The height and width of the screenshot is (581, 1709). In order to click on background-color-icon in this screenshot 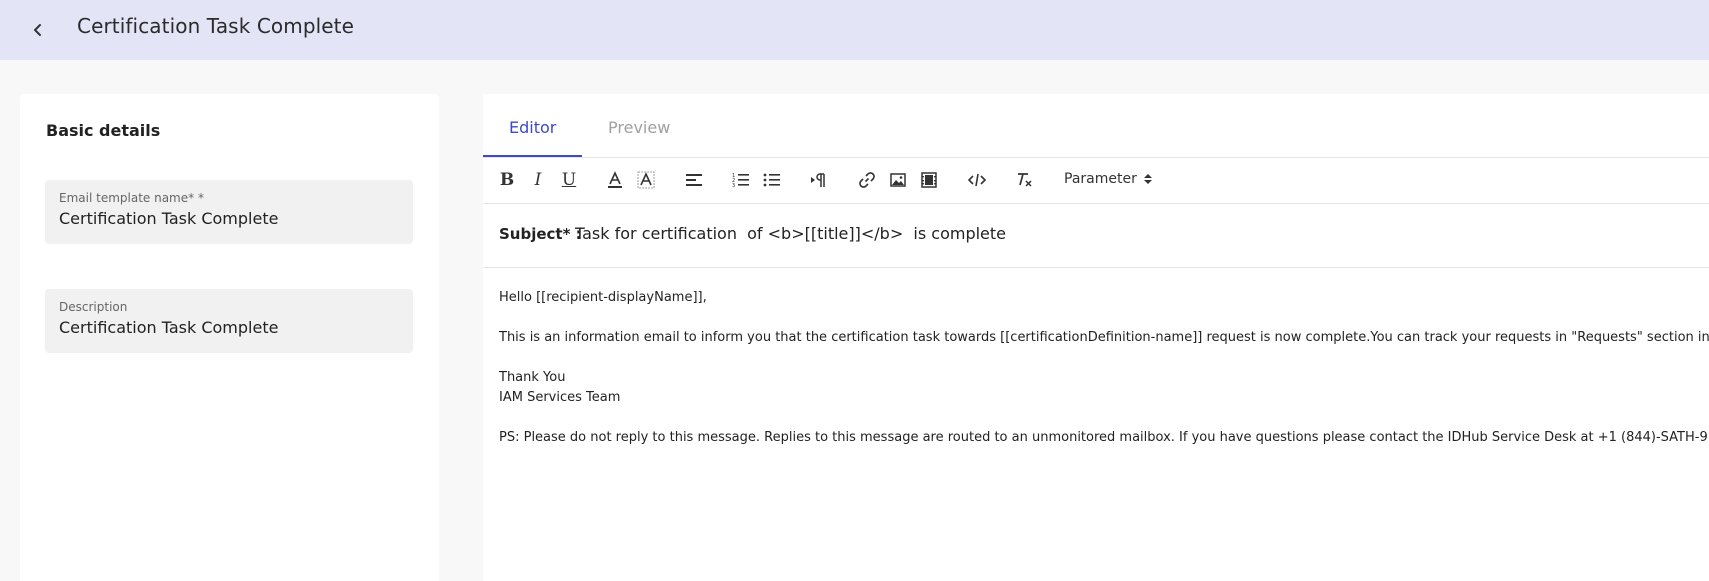, I will do `click(646, 180)`.